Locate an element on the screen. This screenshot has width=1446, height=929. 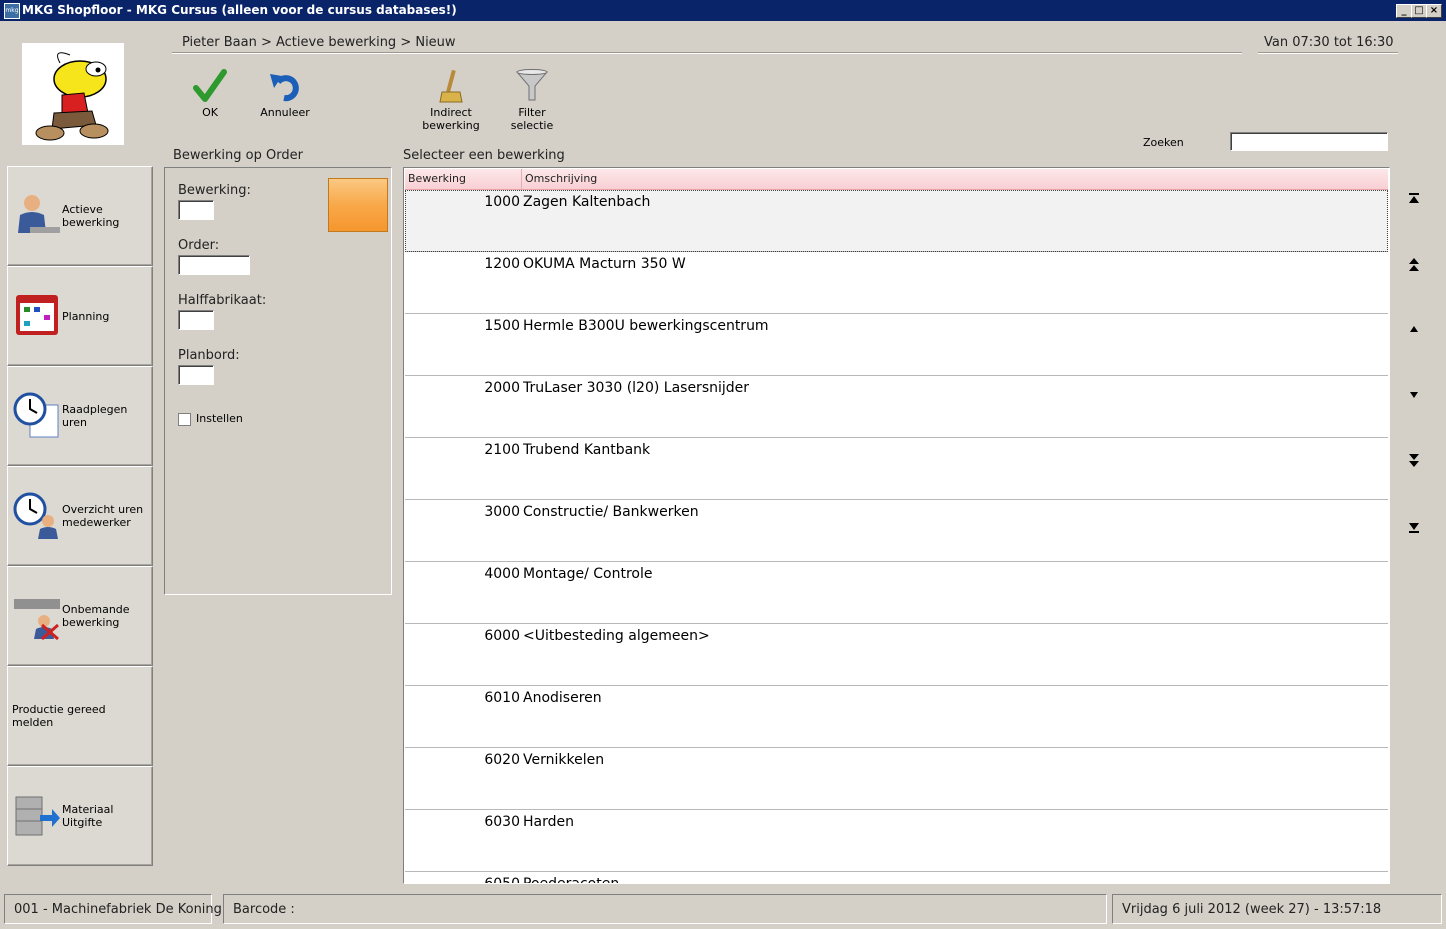
order-field is located at coordinates (214, 265).